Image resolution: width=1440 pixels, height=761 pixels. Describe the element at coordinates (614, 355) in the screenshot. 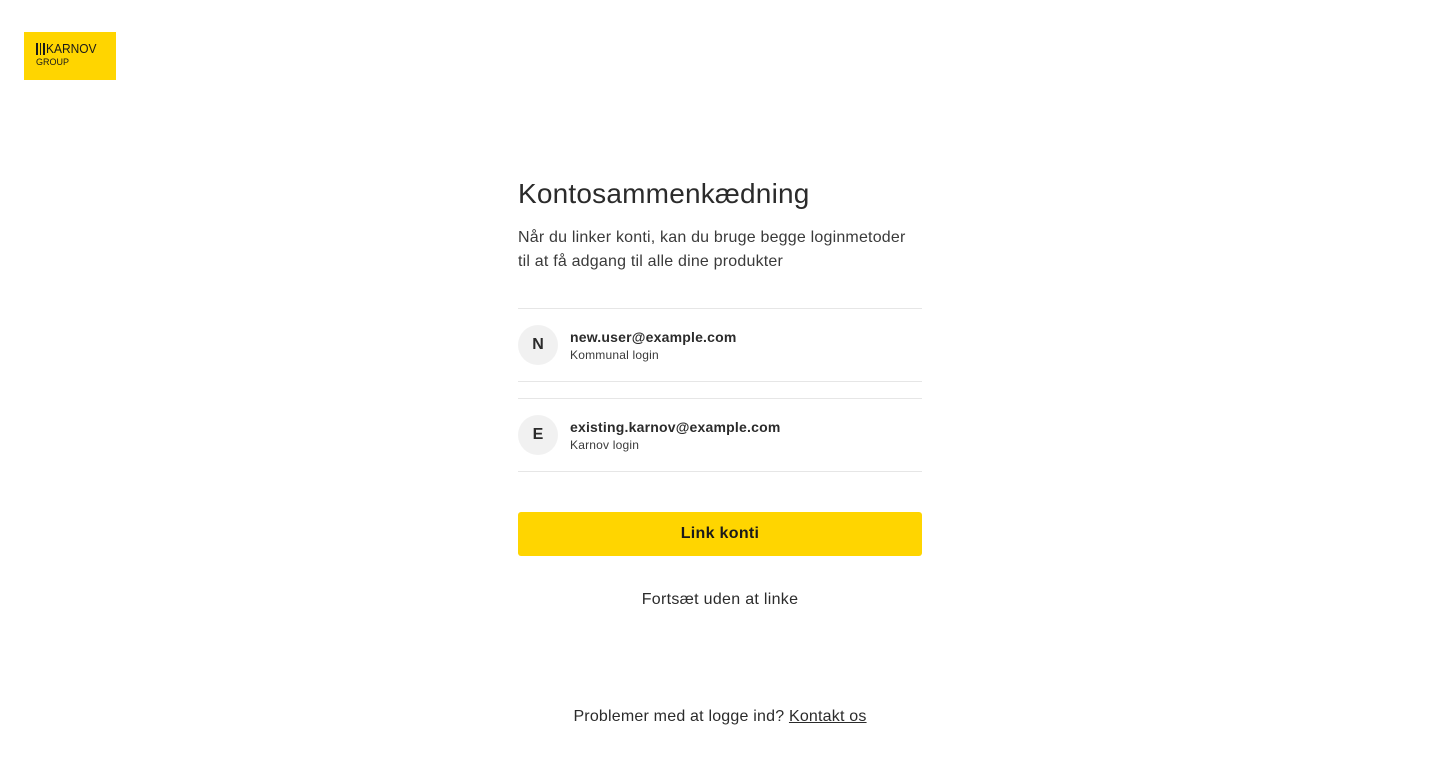

I see `account-login-method: Kommunal login` at that location.